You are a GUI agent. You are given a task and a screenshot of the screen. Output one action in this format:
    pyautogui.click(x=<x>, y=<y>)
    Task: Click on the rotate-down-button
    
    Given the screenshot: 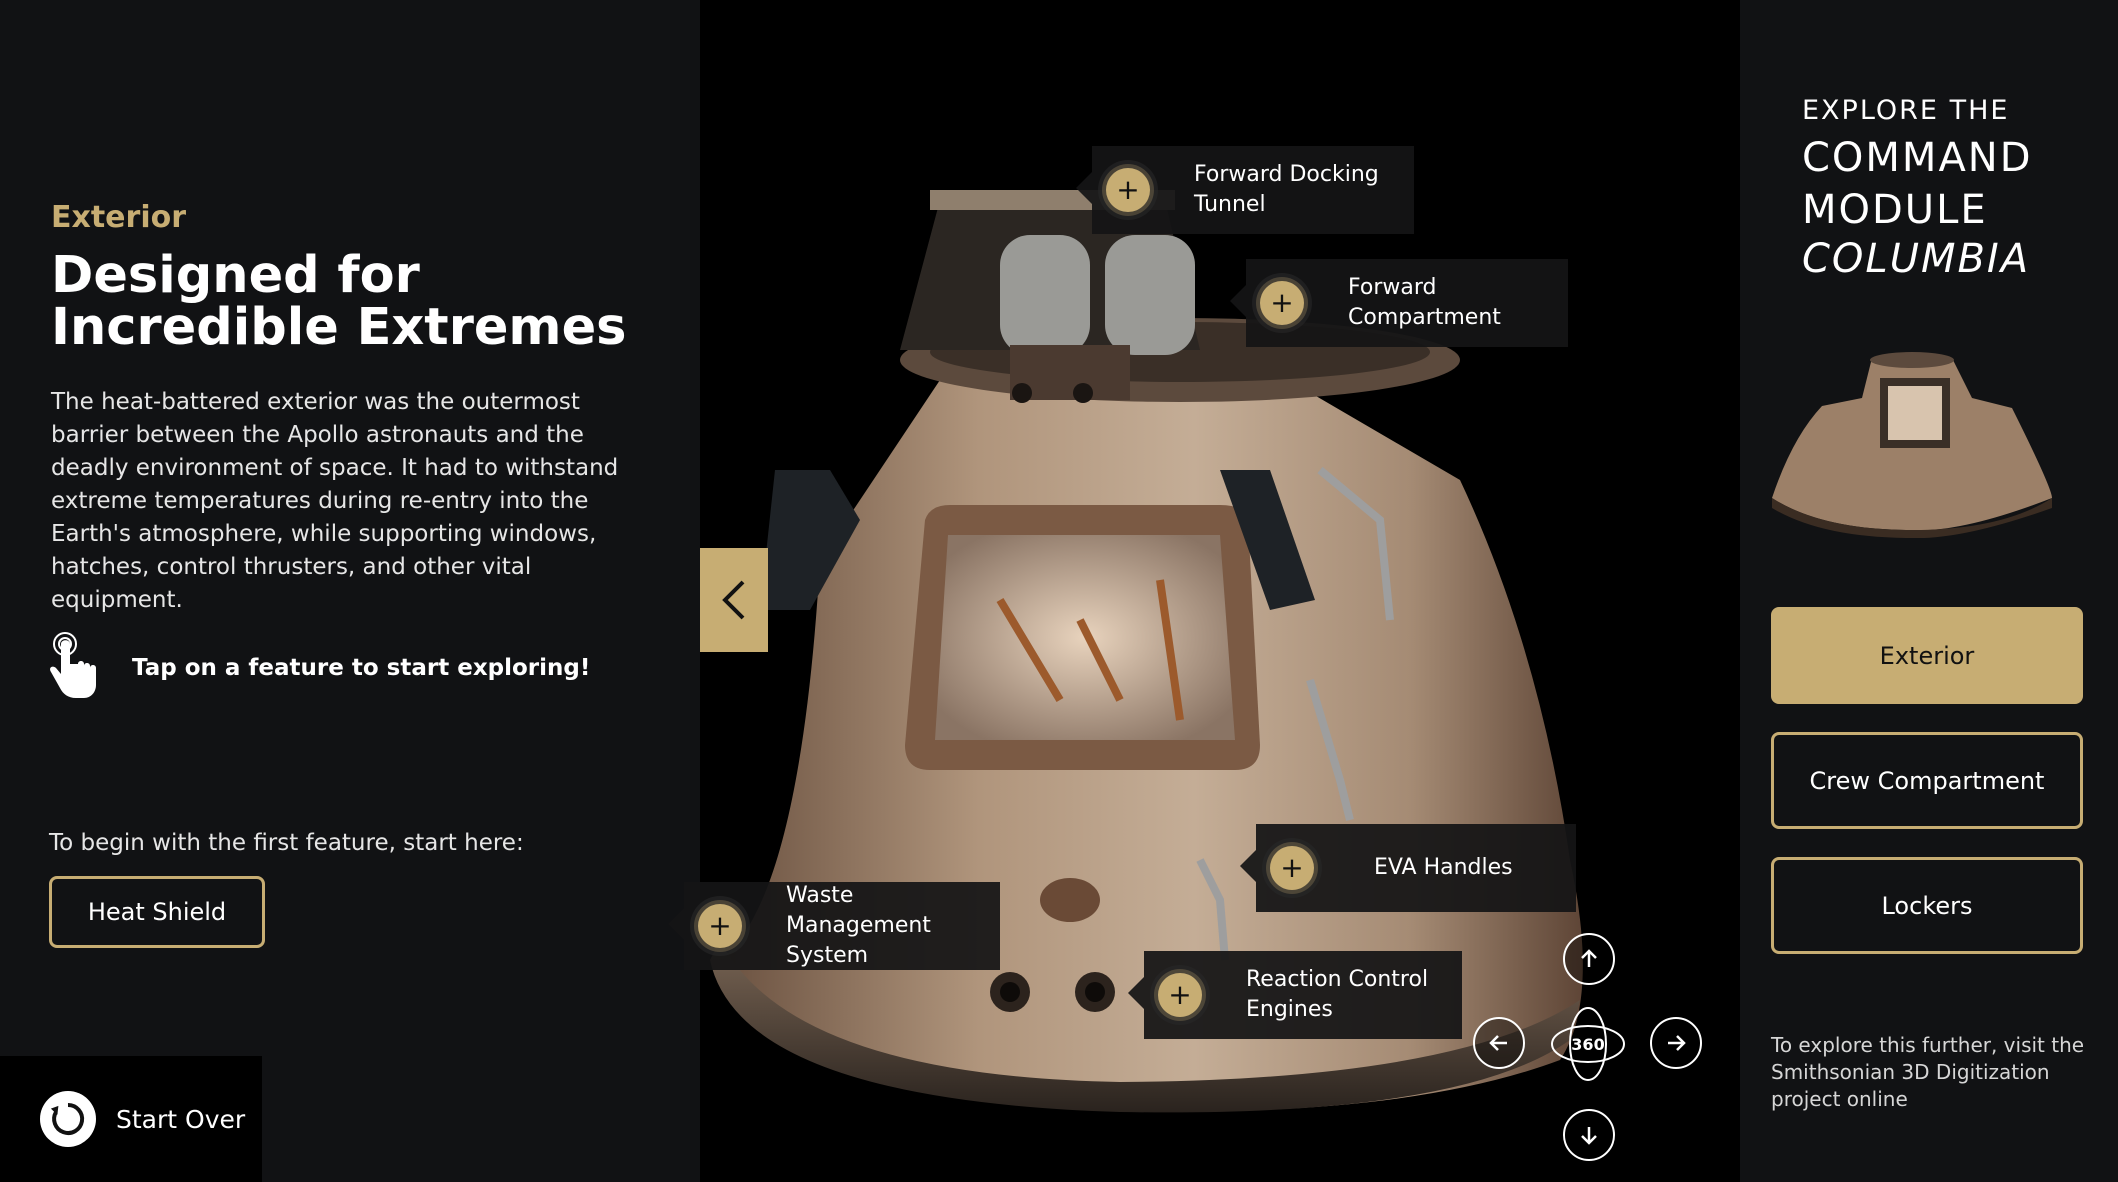 What is the action you would take?
    pyautogui.click(x=1589, y=1135)
    